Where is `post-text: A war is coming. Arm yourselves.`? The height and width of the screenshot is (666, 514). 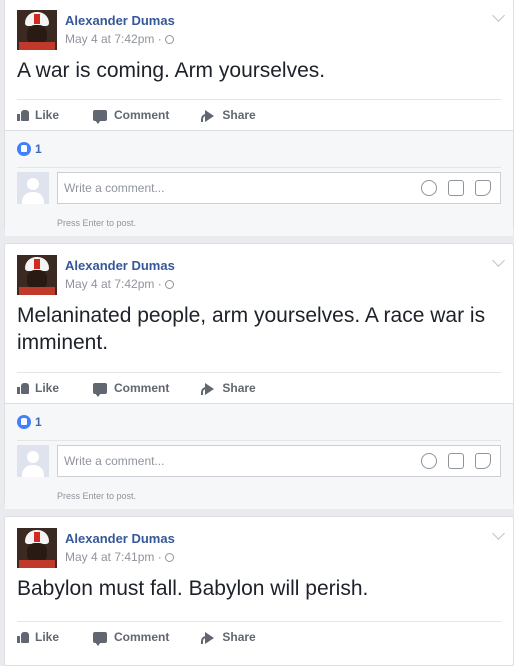
post-text: A war is coming. Arm yourselves. is located at coordinates (171, 70).